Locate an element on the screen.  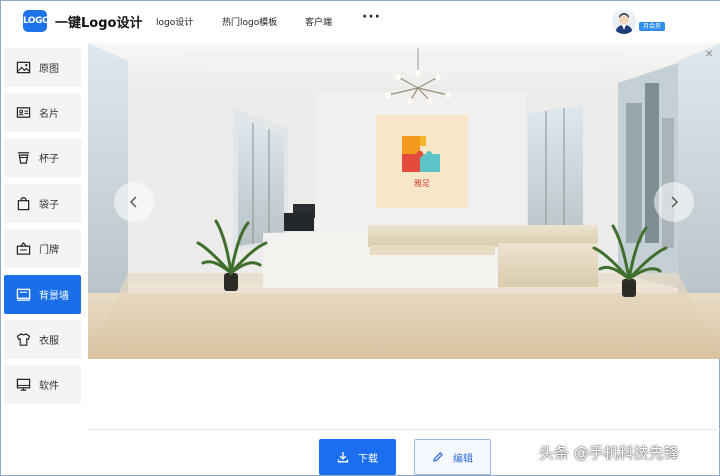
sidebar-item-cup: 杯子 is located at coordinates (42, 157).